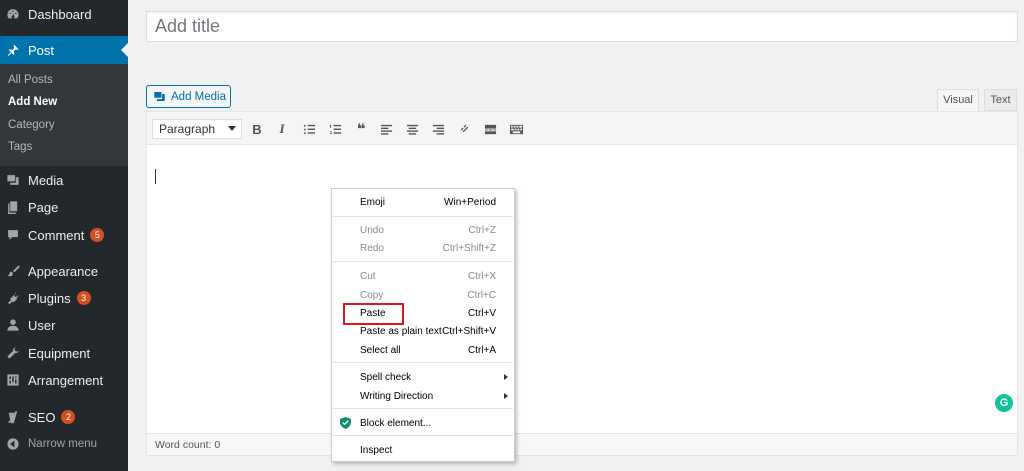  What do you see at coordinates (188, 96) in the screenshot?
I see `add-media-button: Add Media` at bounding box center [188, 96].